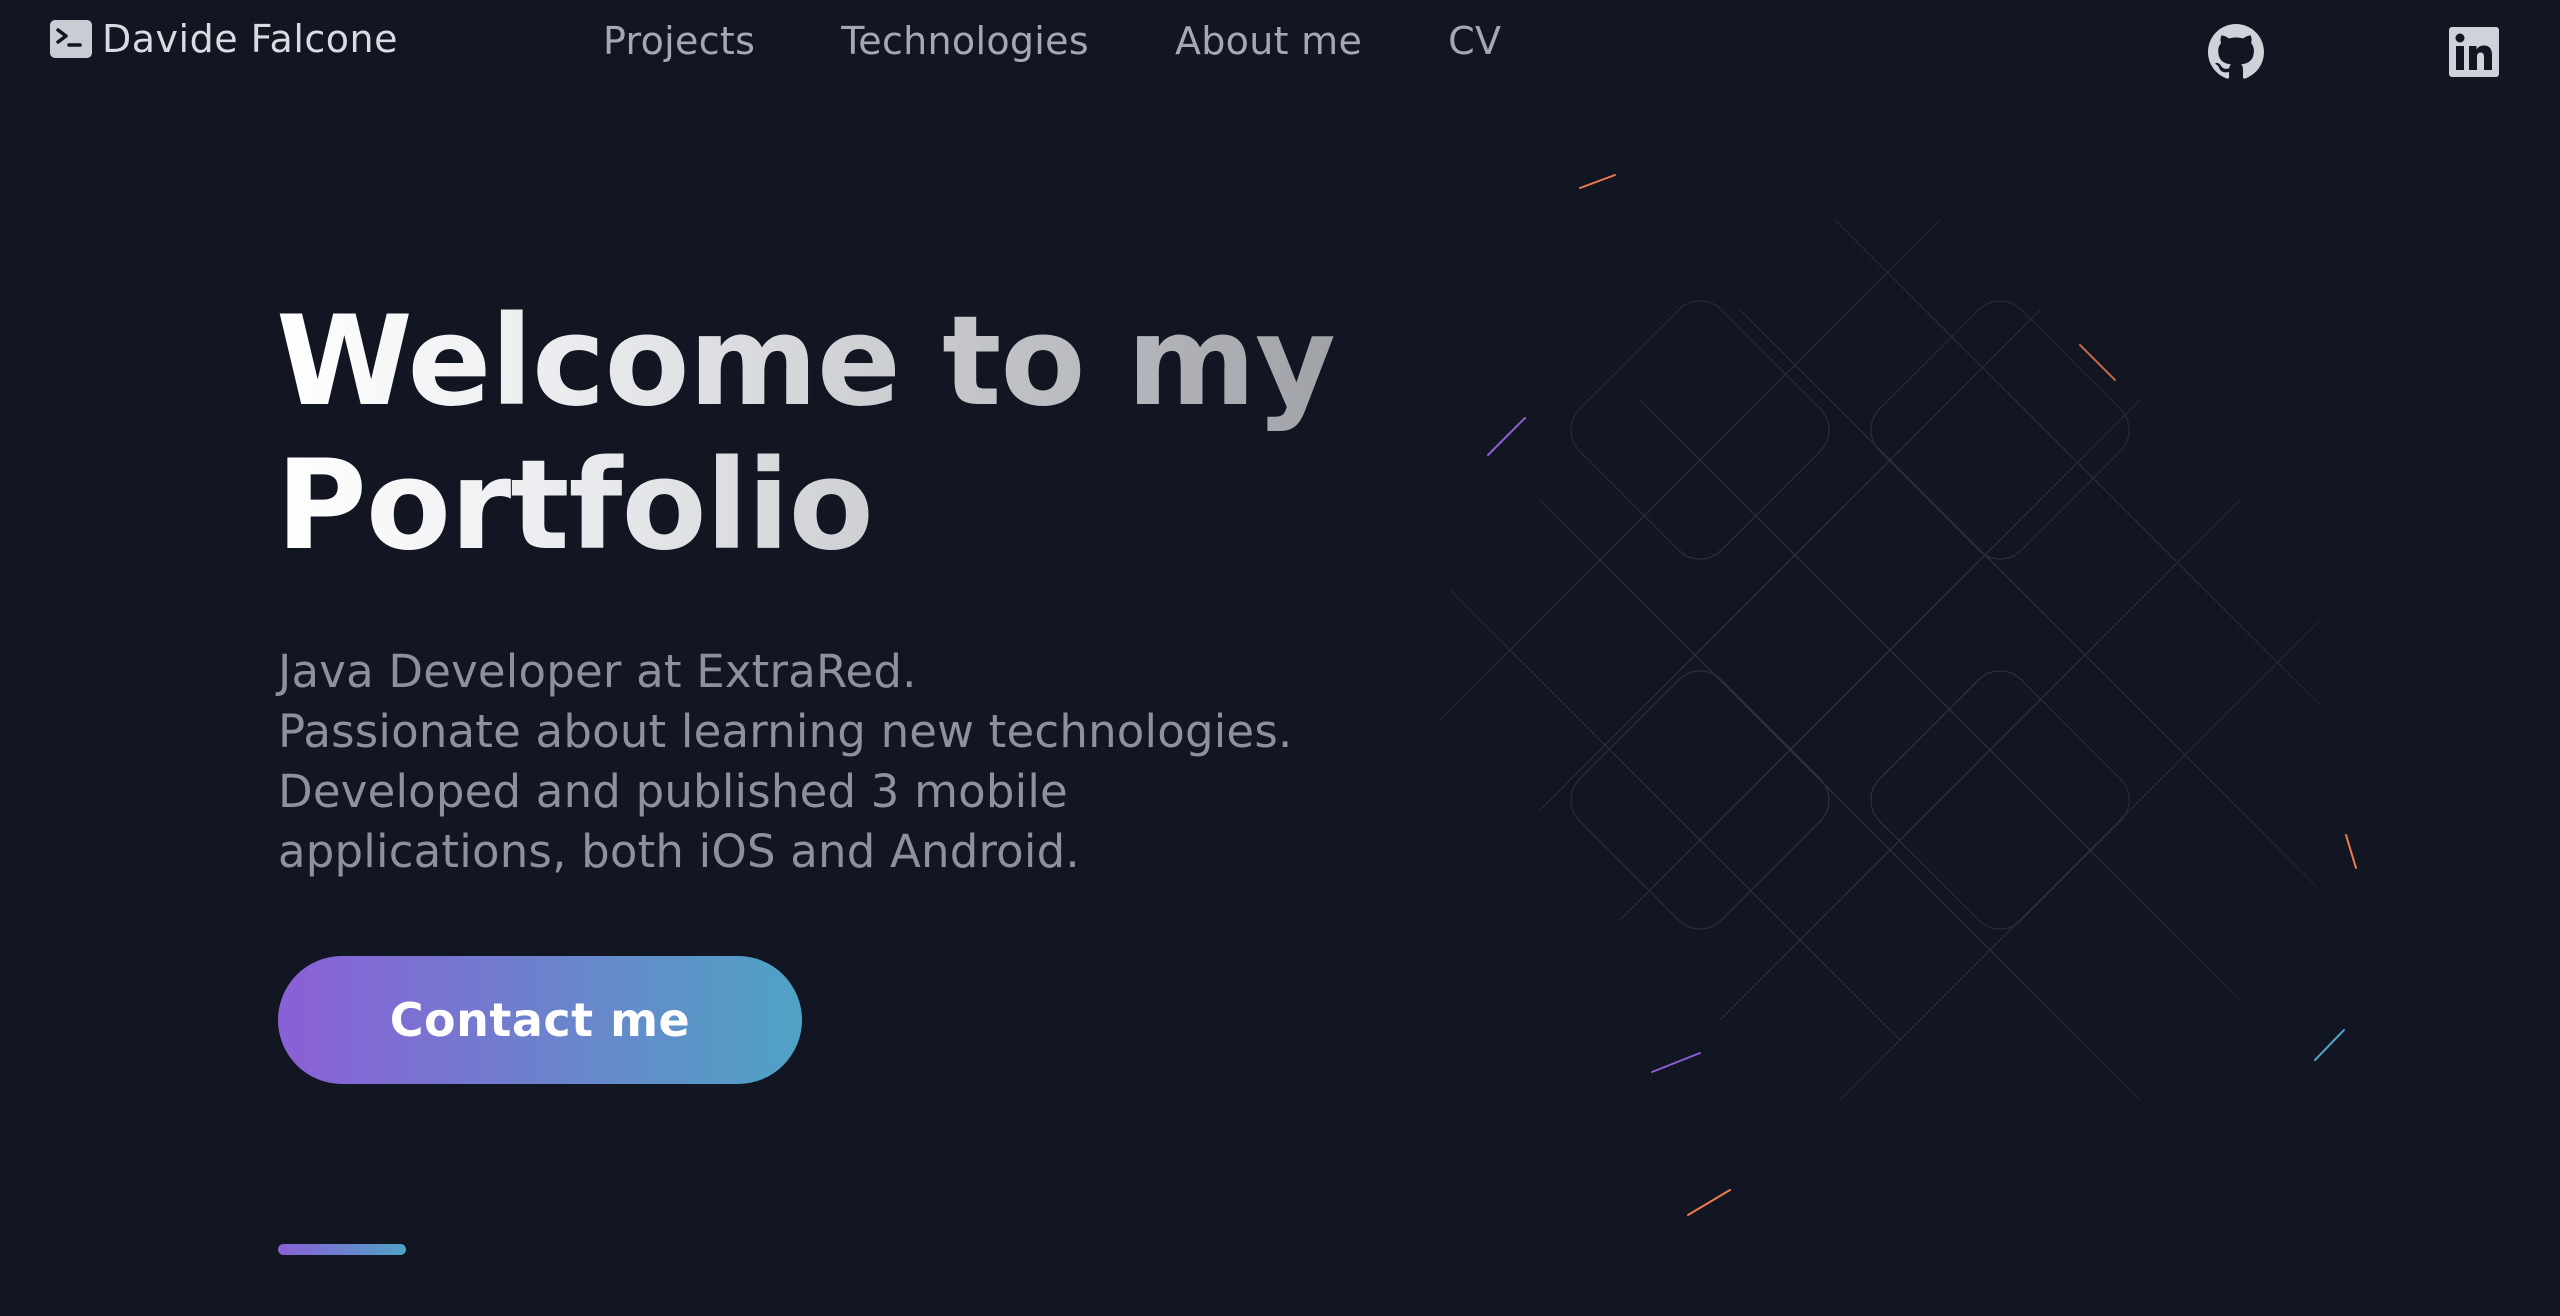 This screenshot has width=2560, height=1316. What do you see at coordinates (679, 851) in the screenshot?
I see `hero-subtitle-line: applications, both iOS and Android.` at bounding box center [679, 851].